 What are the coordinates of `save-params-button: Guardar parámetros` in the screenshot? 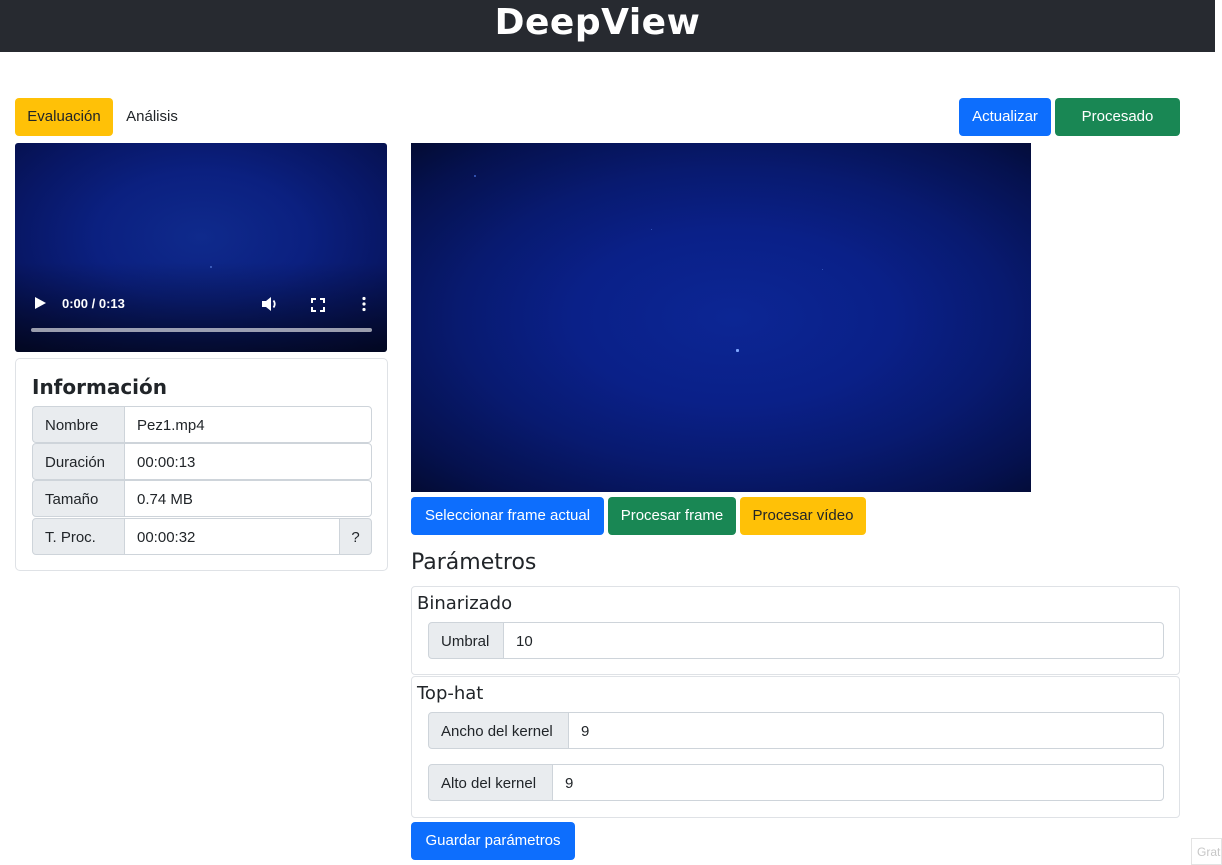 It's located at (493, 841).